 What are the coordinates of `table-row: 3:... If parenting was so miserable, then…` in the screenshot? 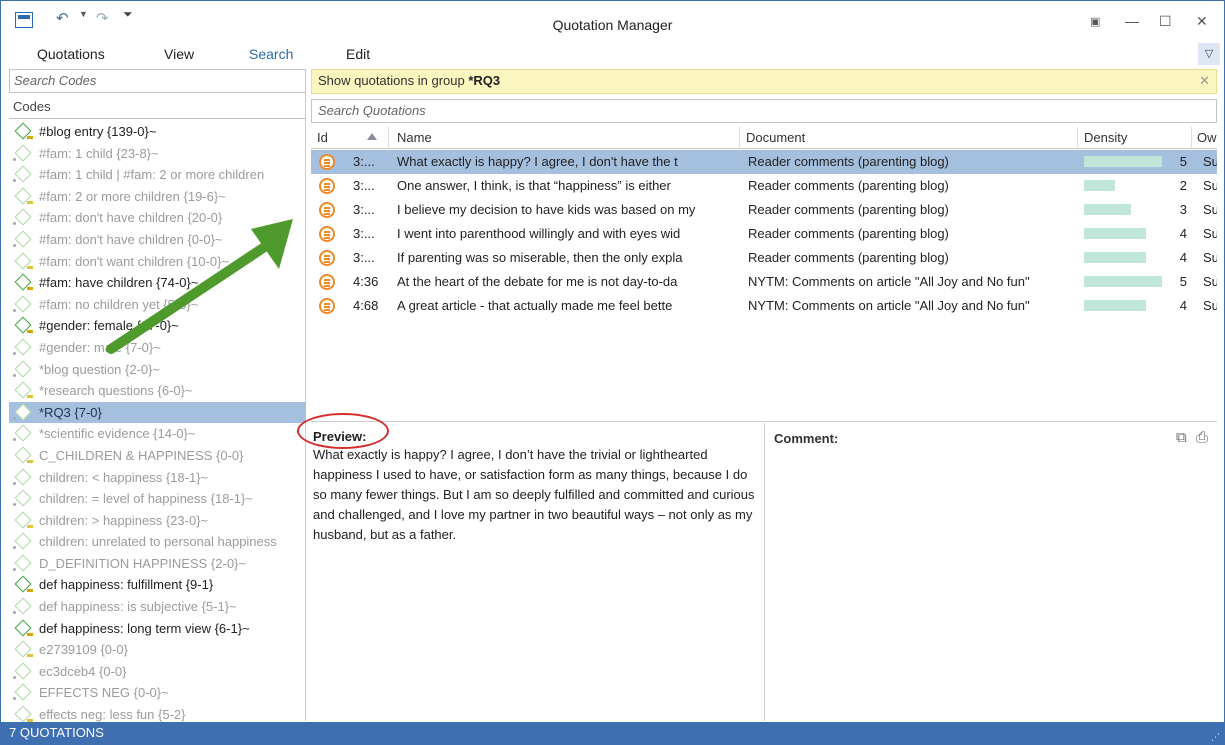 It's located at (764, 258).